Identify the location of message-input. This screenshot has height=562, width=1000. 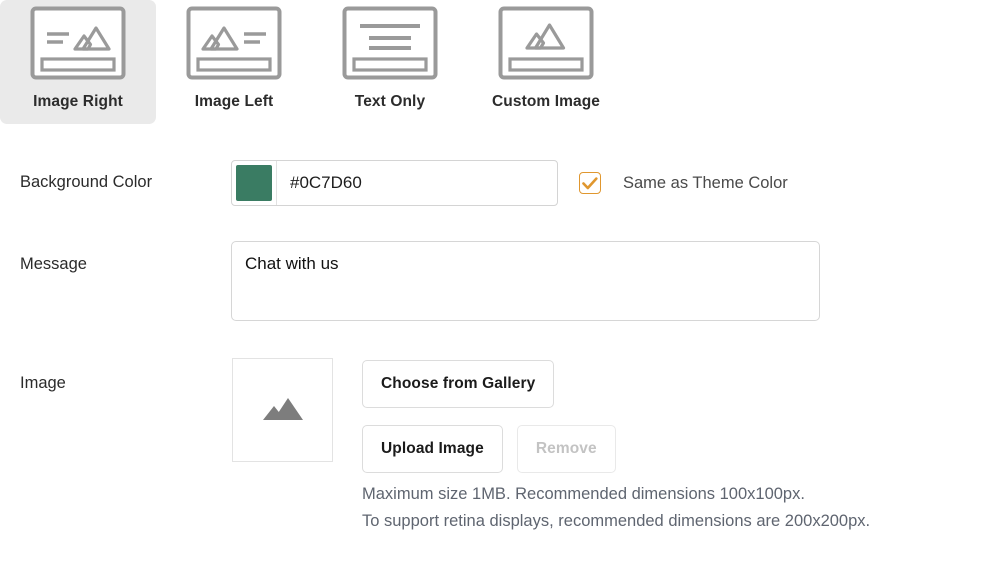
(525, 281).